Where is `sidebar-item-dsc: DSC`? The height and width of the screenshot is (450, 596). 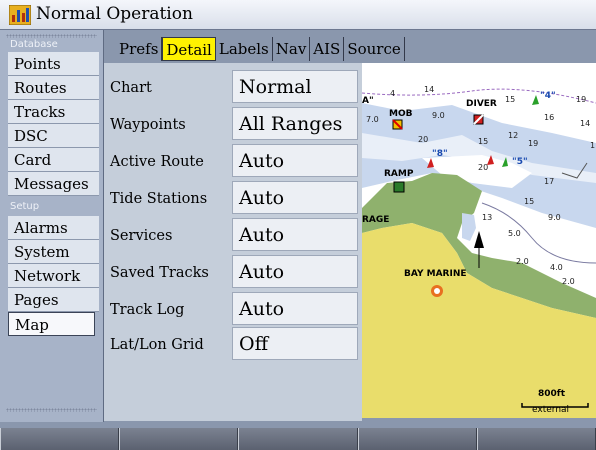 sidebar-item-dsc: DSC is located at coordinates (53, 136).